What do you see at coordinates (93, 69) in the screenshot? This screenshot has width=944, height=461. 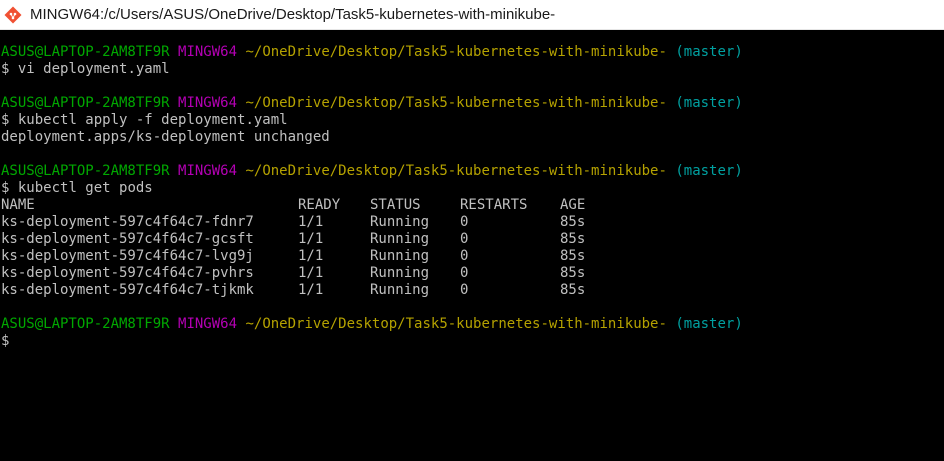 I see `command-text: vi deployment.yaml` at bounding box center [93, 69].